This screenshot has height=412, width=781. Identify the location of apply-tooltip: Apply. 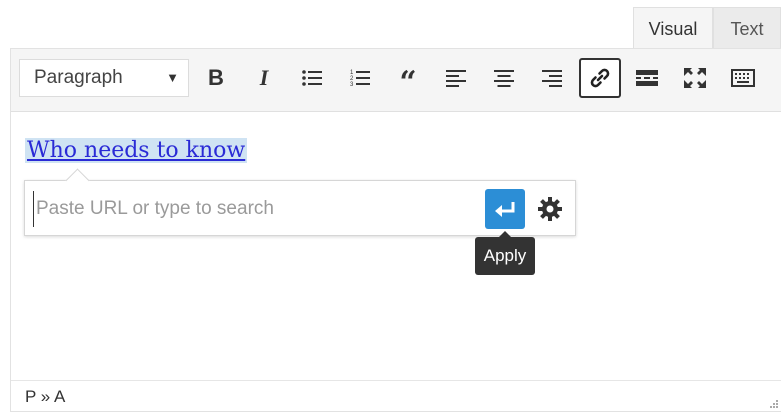
(505, 253).